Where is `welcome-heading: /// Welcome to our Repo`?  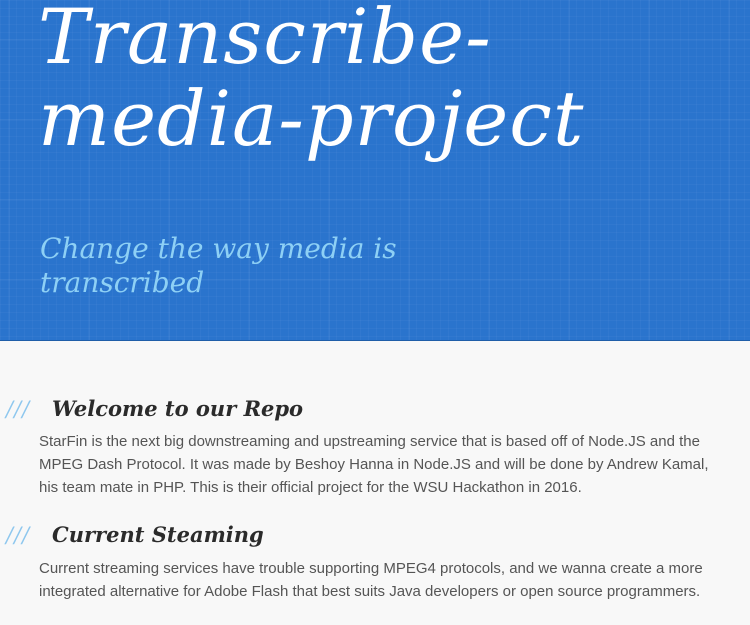 welcome-heading: /// Welcome to our Repo is located at coordinates (154, 409).